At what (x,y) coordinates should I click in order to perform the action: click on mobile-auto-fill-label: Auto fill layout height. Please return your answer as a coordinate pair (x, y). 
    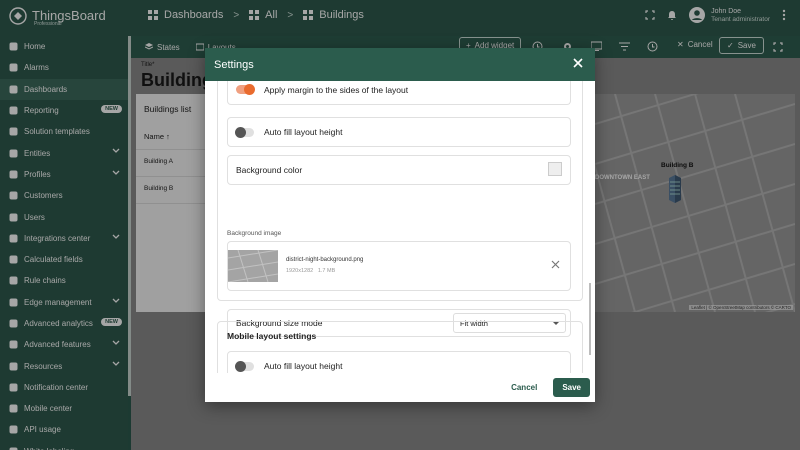
    Looking at the image, I should click on (303, 366).